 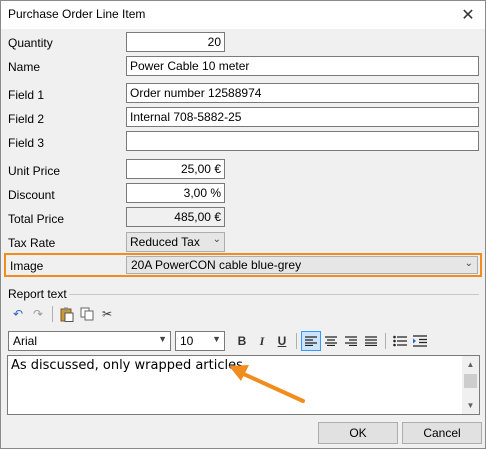 I want to click on font-size-select: 10 ▼, so click(x=200, y=341).